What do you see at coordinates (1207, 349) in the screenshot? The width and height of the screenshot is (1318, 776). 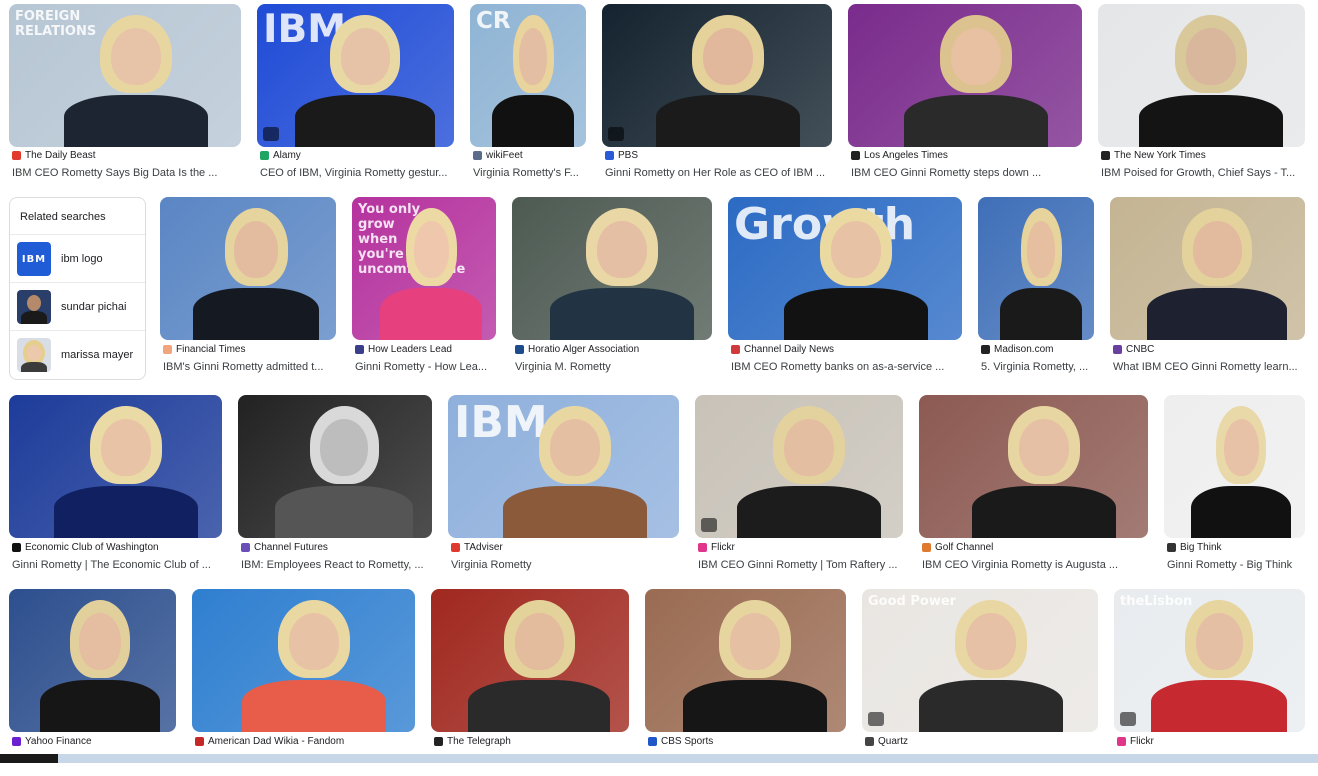 I see `result-source: CNBC` at bounding box center [1207, 349].